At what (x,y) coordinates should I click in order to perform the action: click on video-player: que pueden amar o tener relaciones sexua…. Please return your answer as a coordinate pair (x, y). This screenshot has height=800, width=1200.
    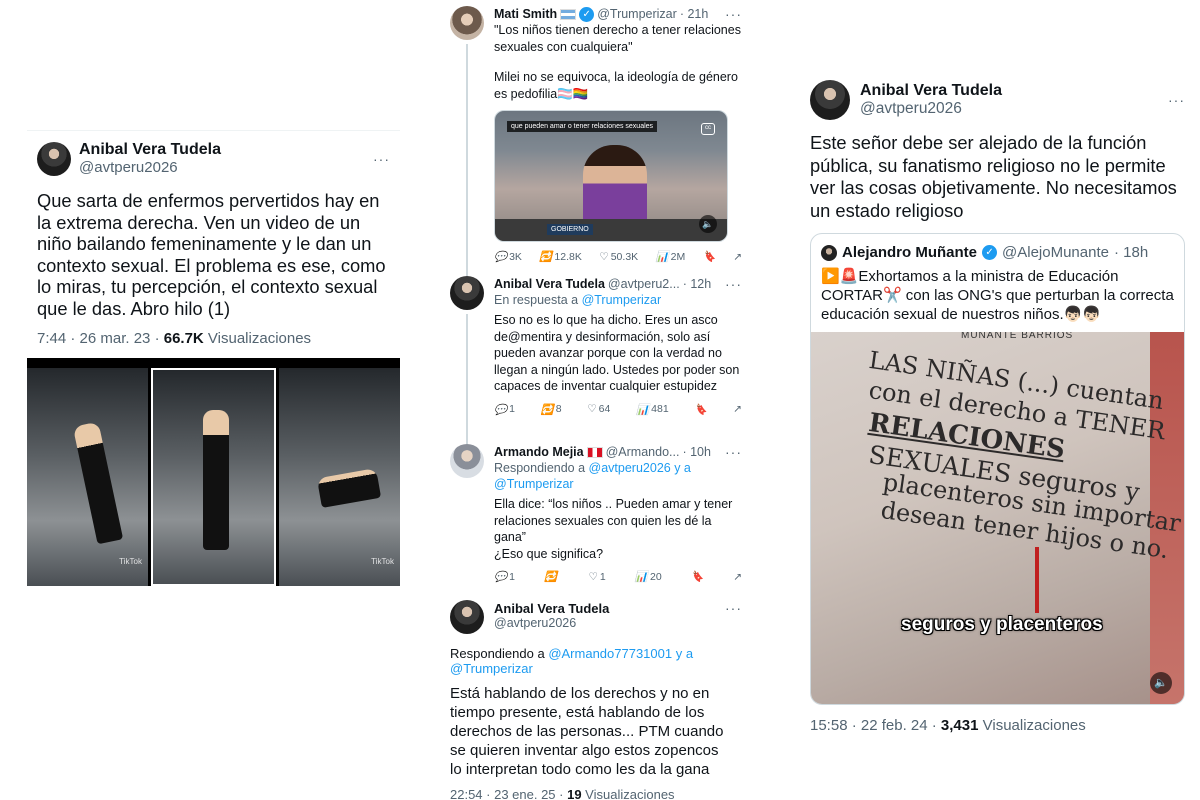
    Looking at the image, I should click on (611, 176).